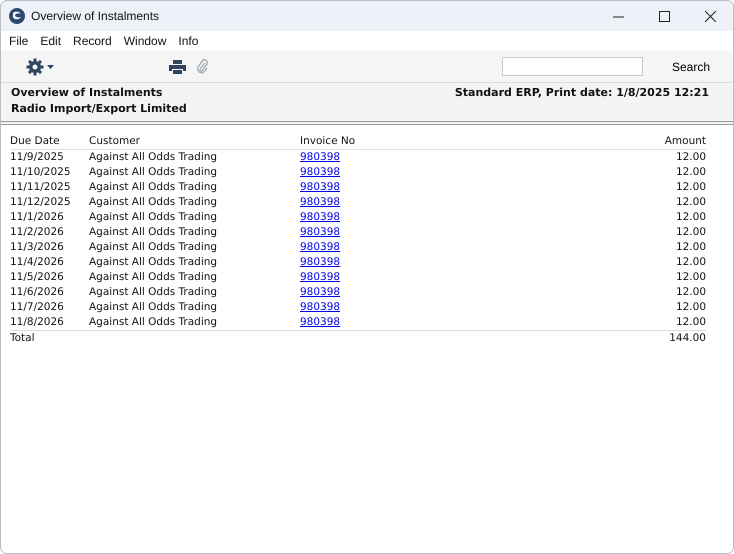 This screenshot has height=554, width=734. I want to click on settings-icon, so click(35, 67).